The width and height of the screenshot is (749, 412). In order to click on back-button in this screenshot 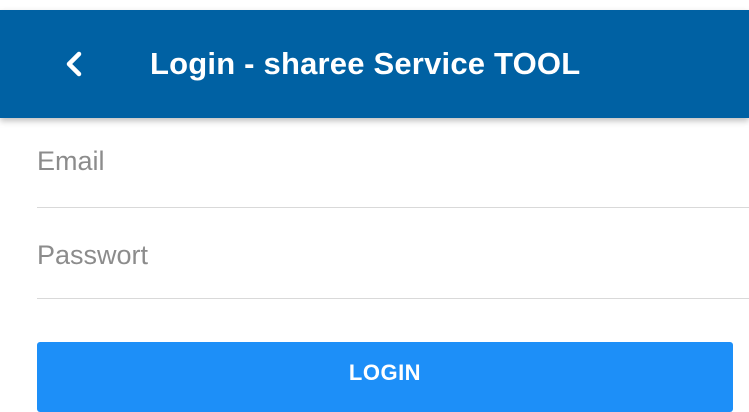, I will do `click(74, 64)`.